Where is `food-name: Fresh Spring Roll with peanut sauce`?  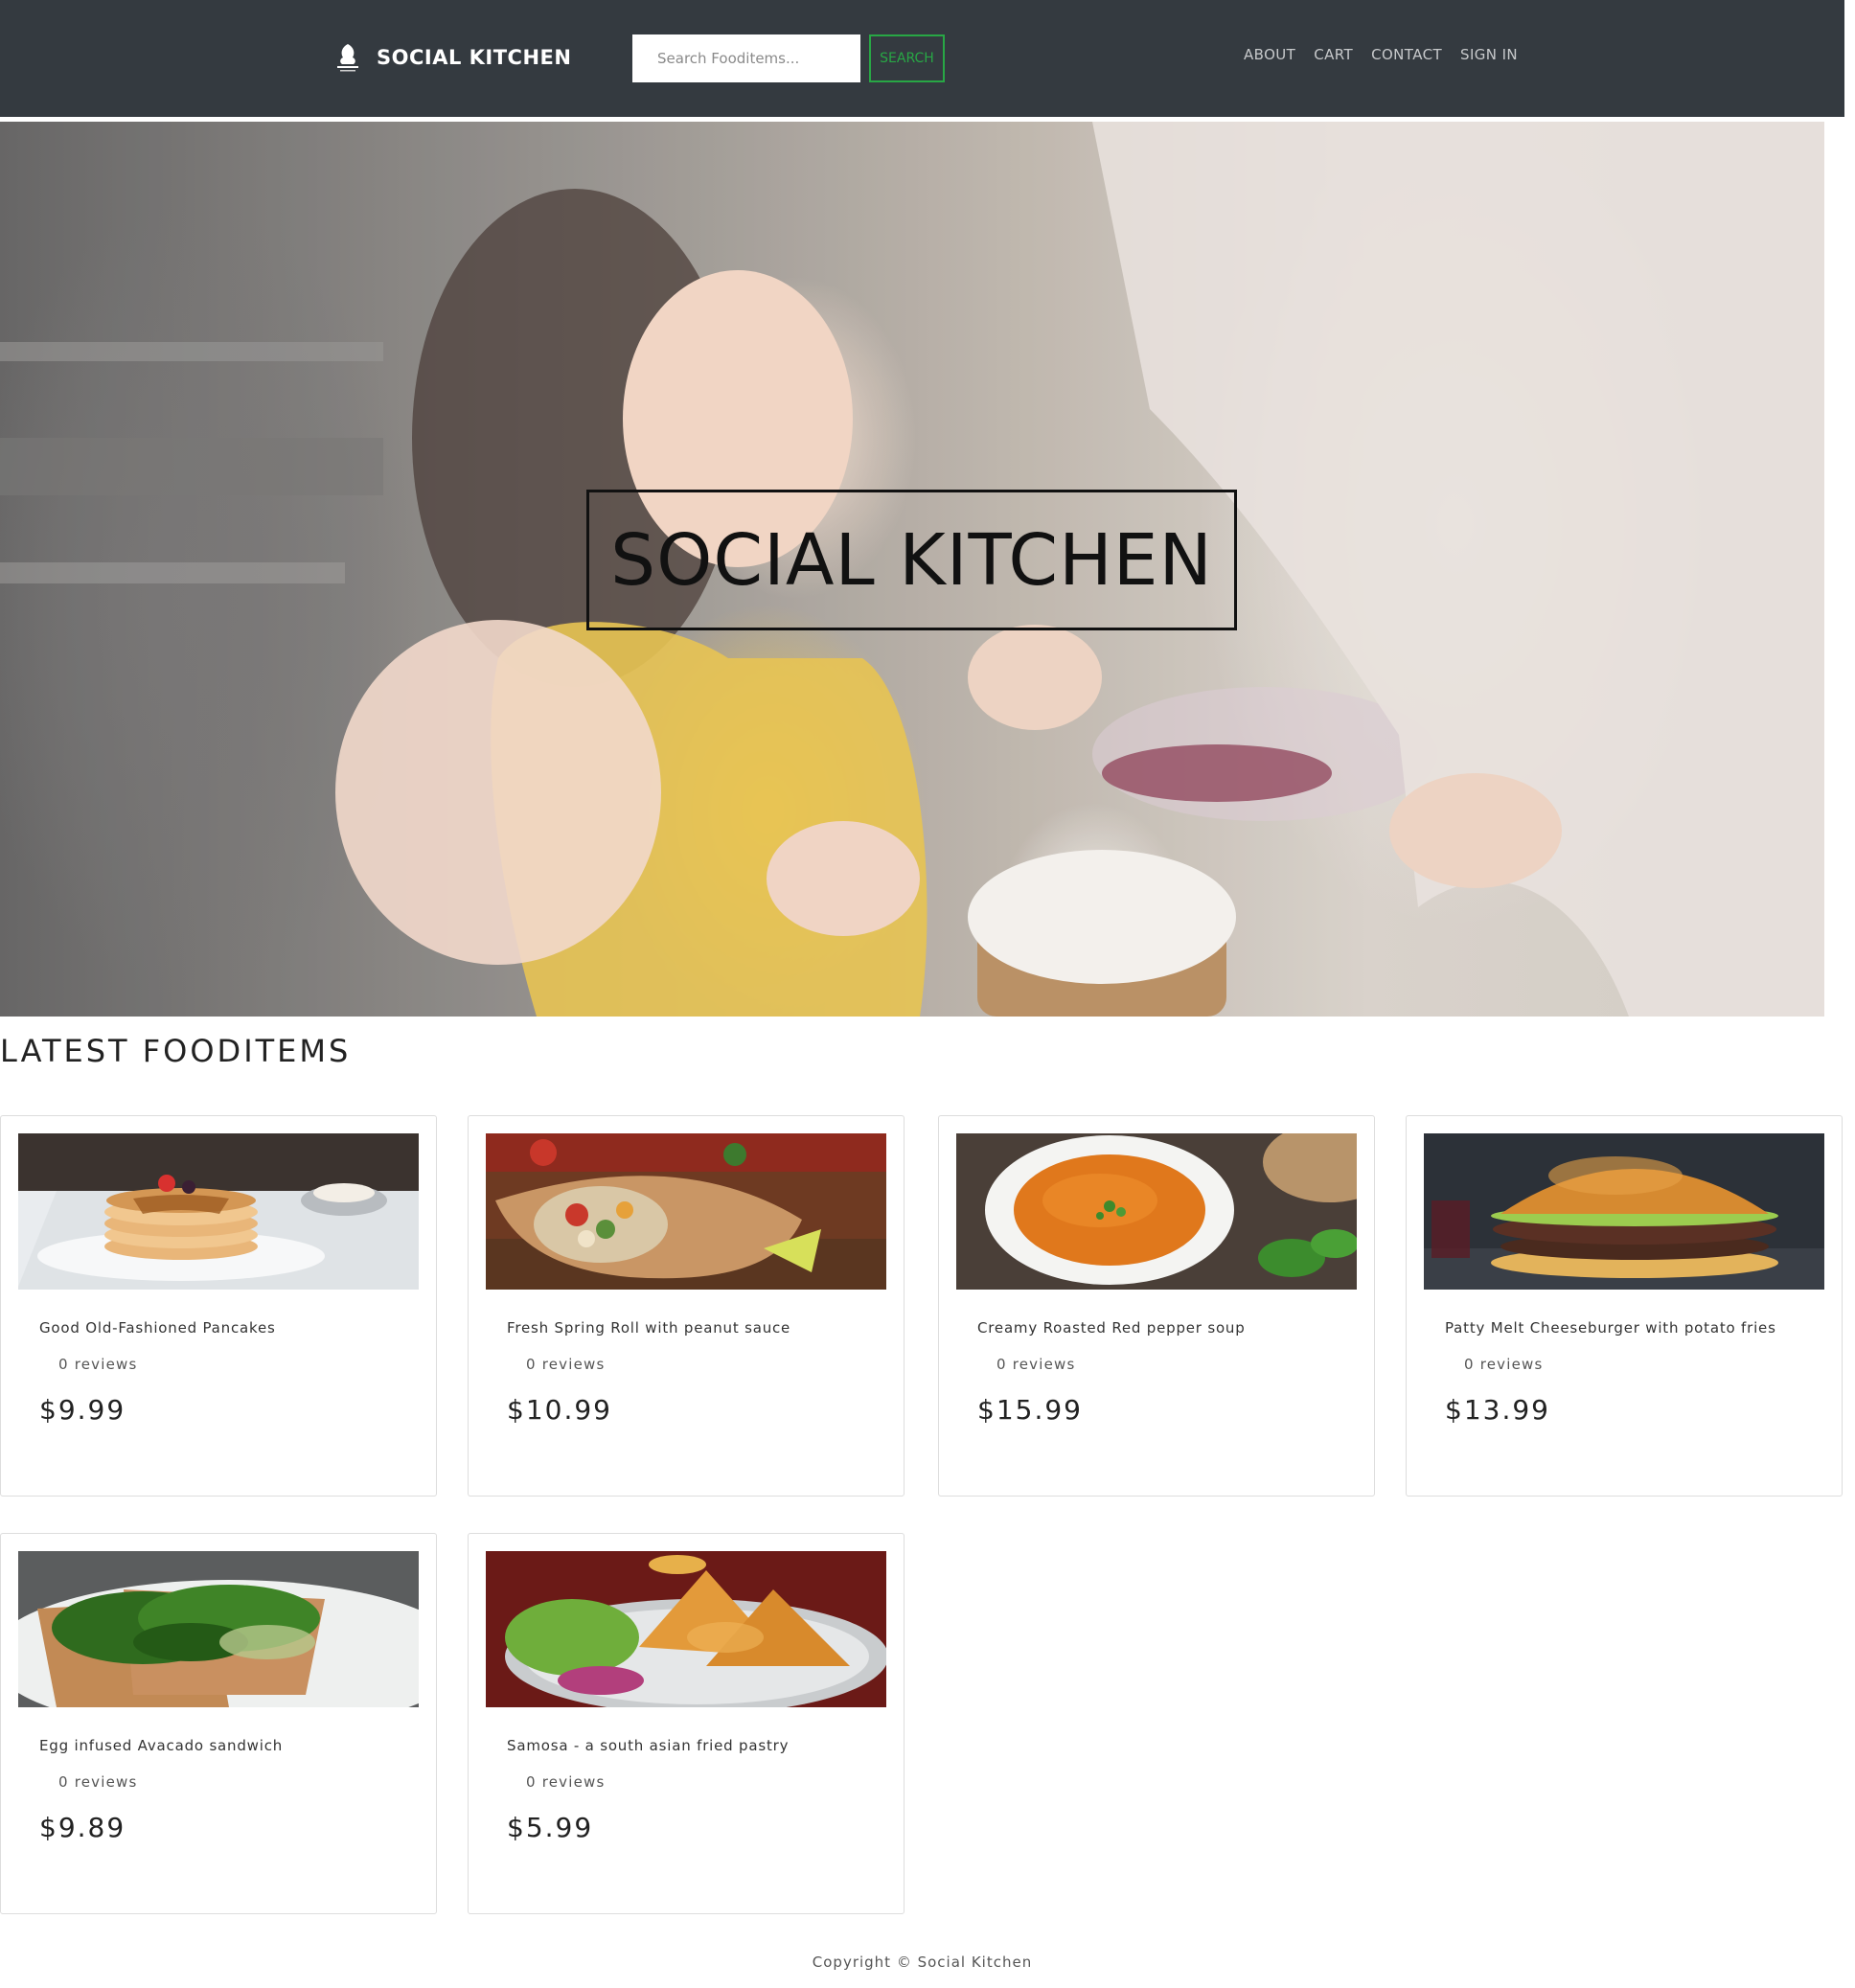
food-name: Fresh Spring Roll with peanut sauce is located at coordinates (648, 1328).